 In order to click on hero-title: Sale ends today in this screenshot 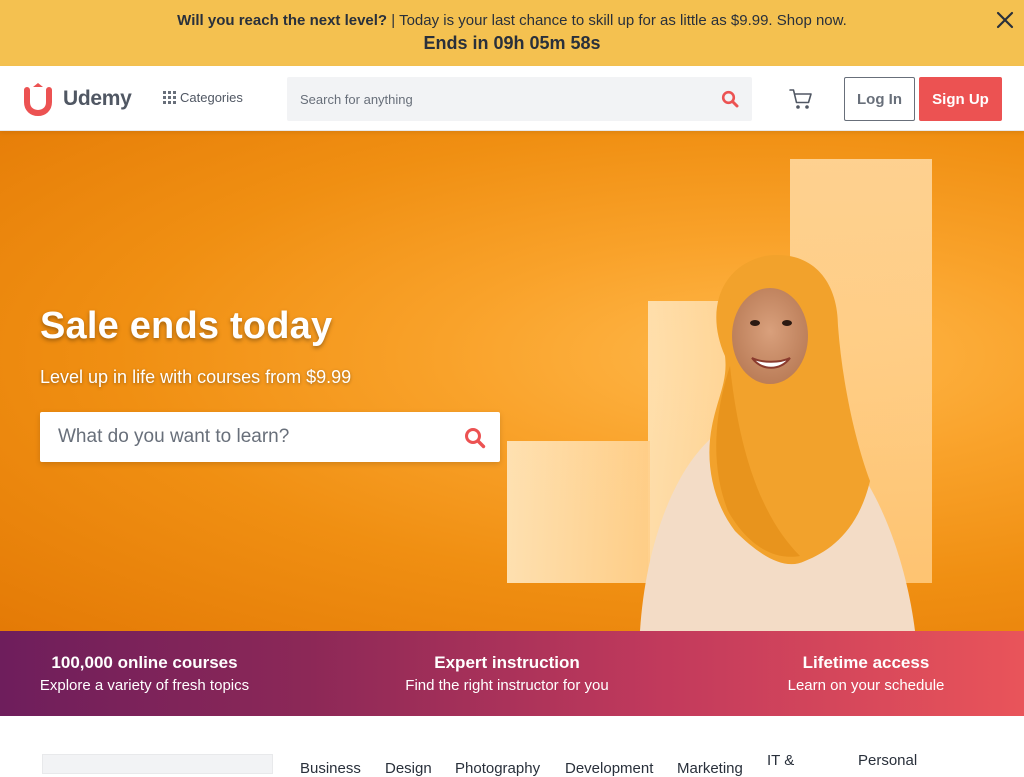, I will do `click(186, 326)`.